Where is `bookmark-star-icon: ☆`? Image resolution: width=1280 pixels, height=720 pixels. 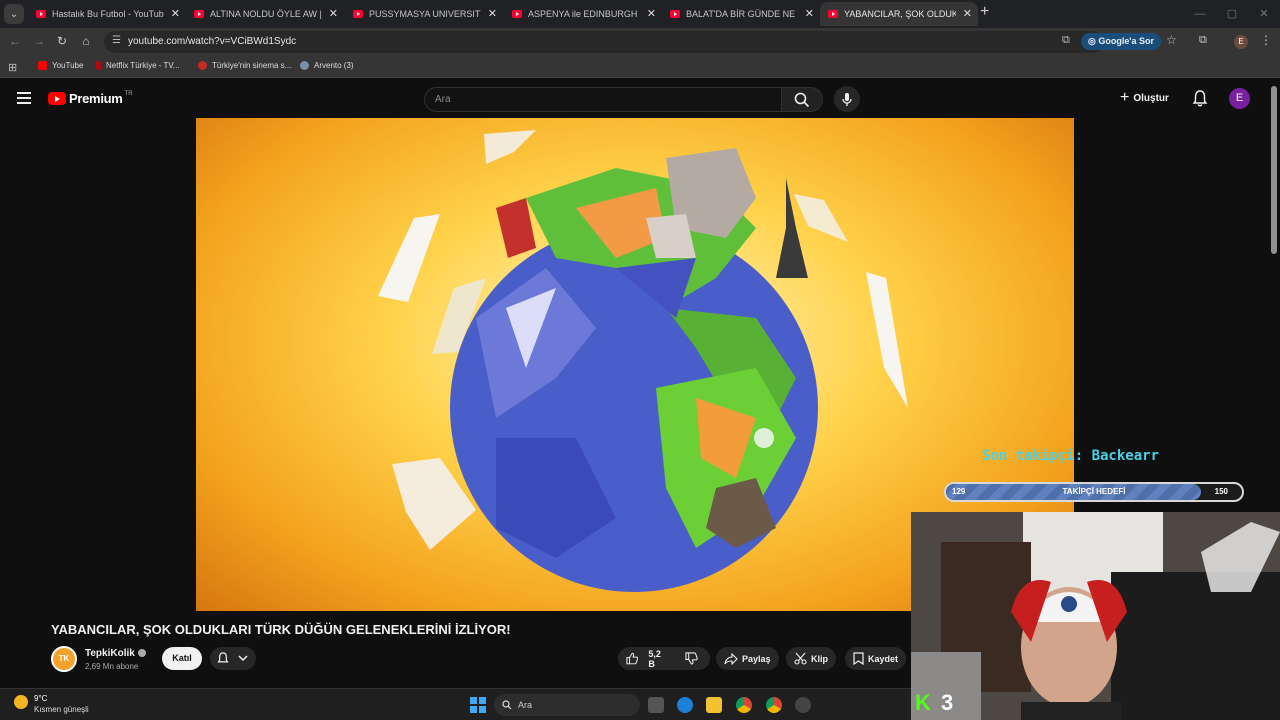
bookmark-star-icon: ☆ is located at coordinates (1171, 40).